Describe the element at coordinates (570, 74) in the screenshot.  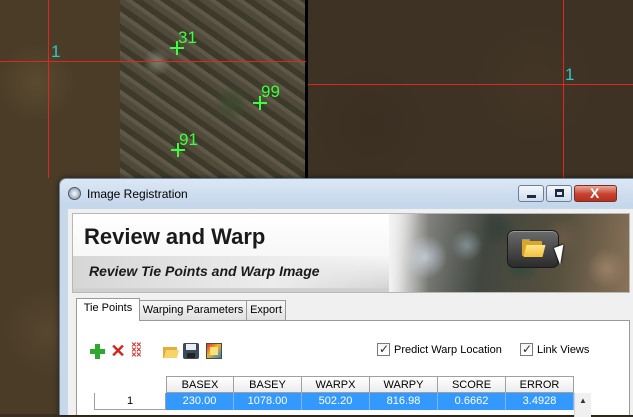
I see `crosshair-label-right: 1` at that location.